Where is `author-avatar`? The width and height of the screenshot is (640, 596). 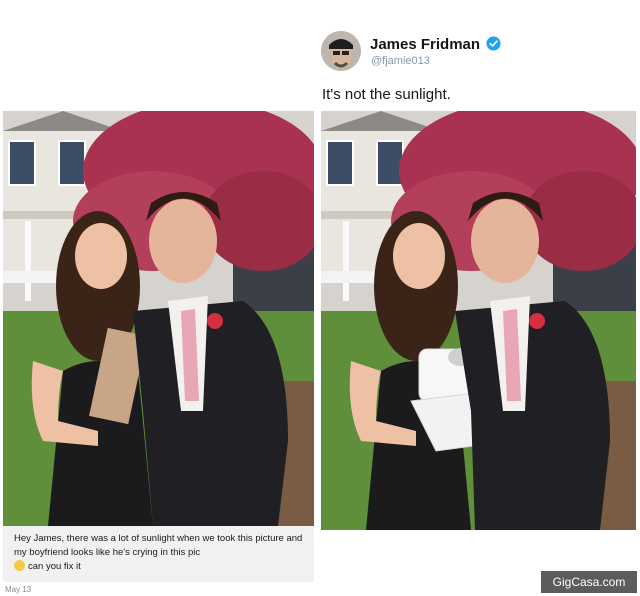
author-avatar is located at coordinates (341, 51).